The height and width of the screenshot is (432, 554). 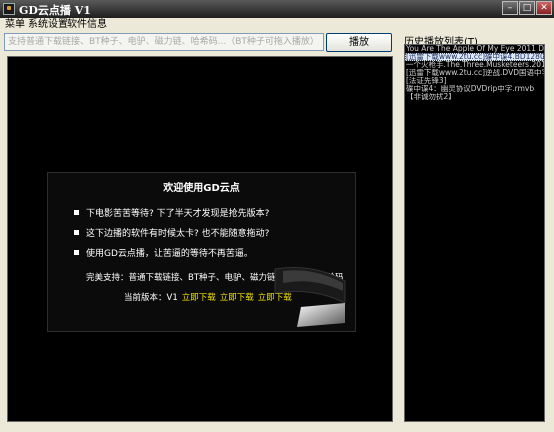 I want to click on welcome-title: 欢迎使用GD云点, so click(x=201, y=188).